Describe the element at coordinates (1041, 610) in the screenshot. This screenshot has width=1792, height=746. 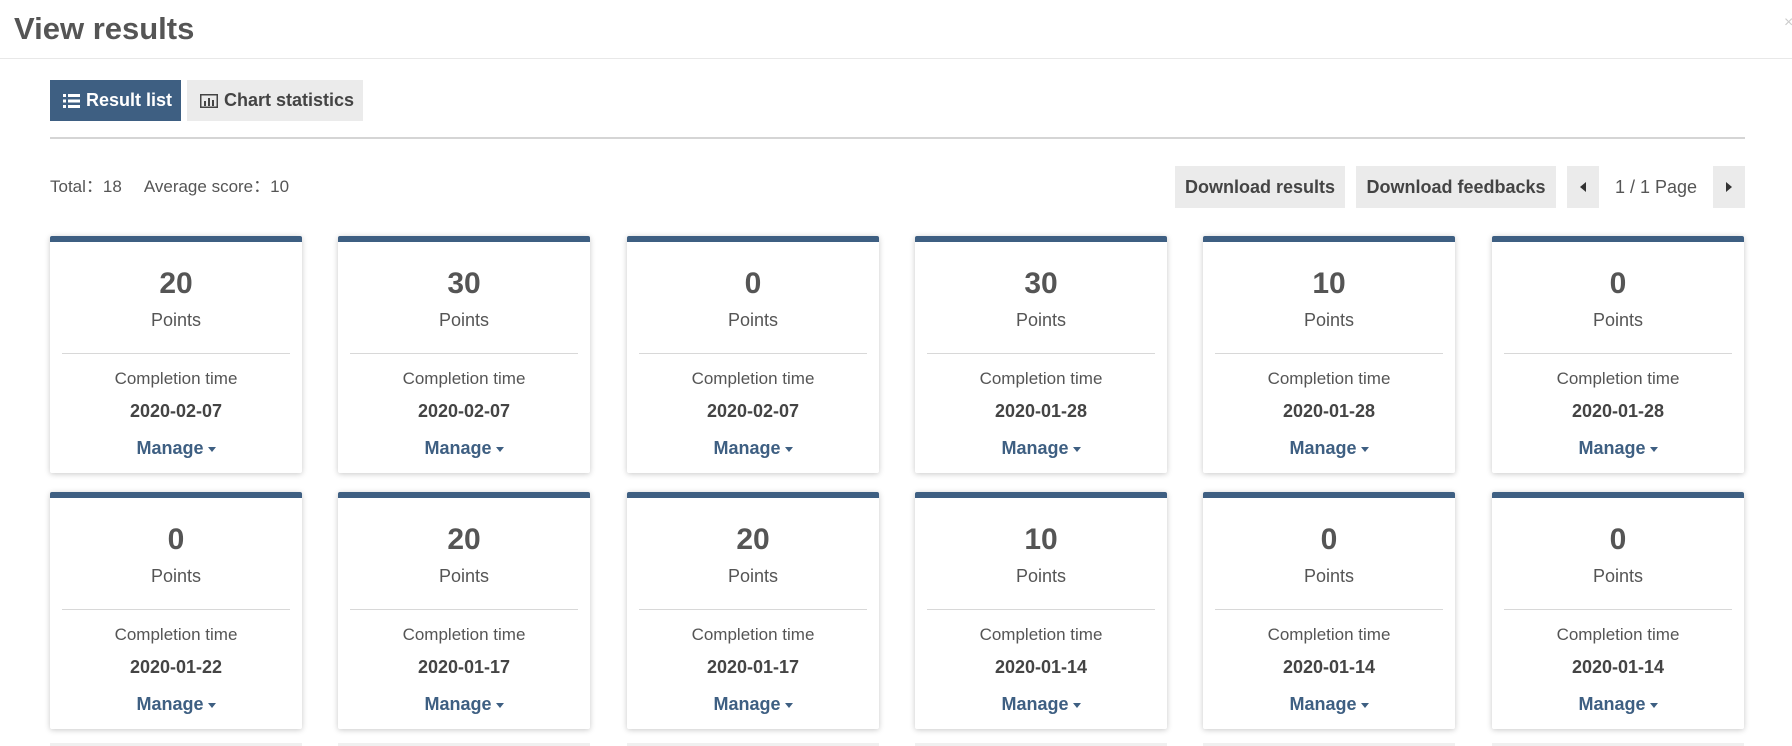
I see `result-card: 10 Points Completion time 2020-01-14 Manage` at that location.